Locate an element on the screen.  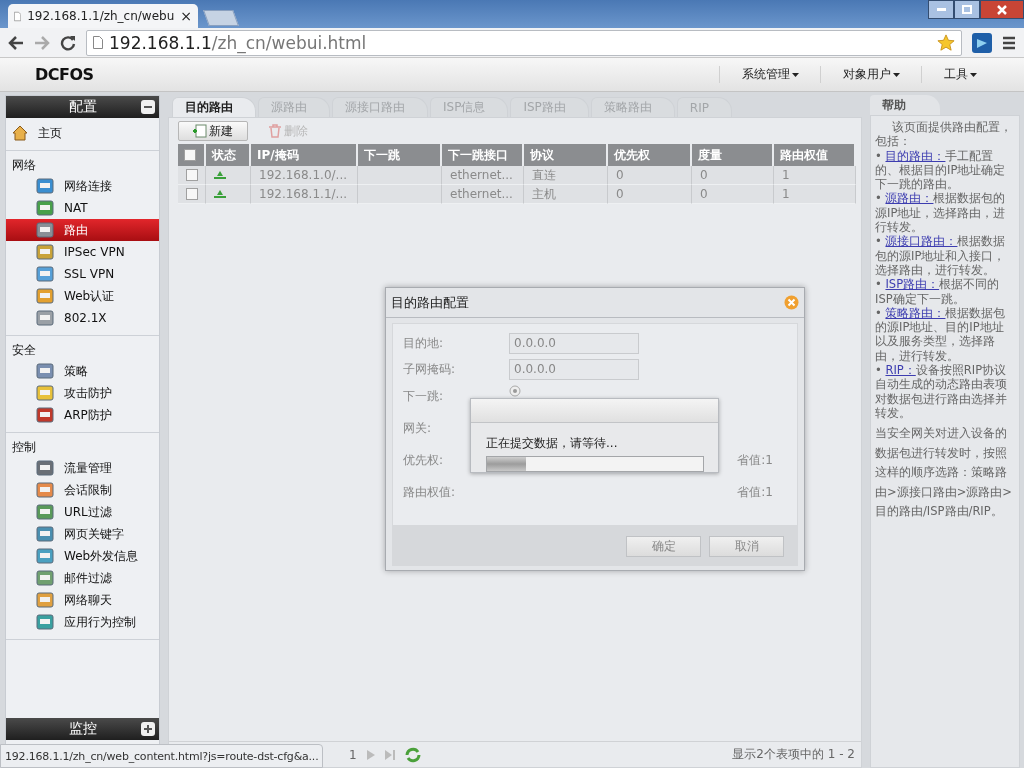
field-label: 网关: is located at coordinates (418, 428).